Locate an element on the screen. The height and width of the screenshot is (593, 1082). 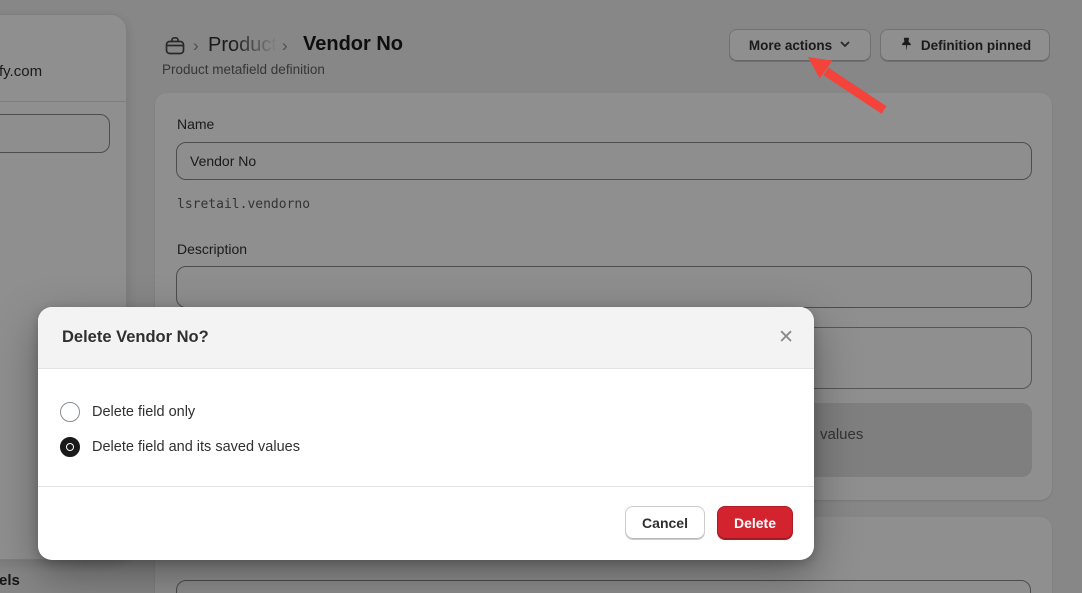
radio-unselected-icon is located at coordinates (70, 412).